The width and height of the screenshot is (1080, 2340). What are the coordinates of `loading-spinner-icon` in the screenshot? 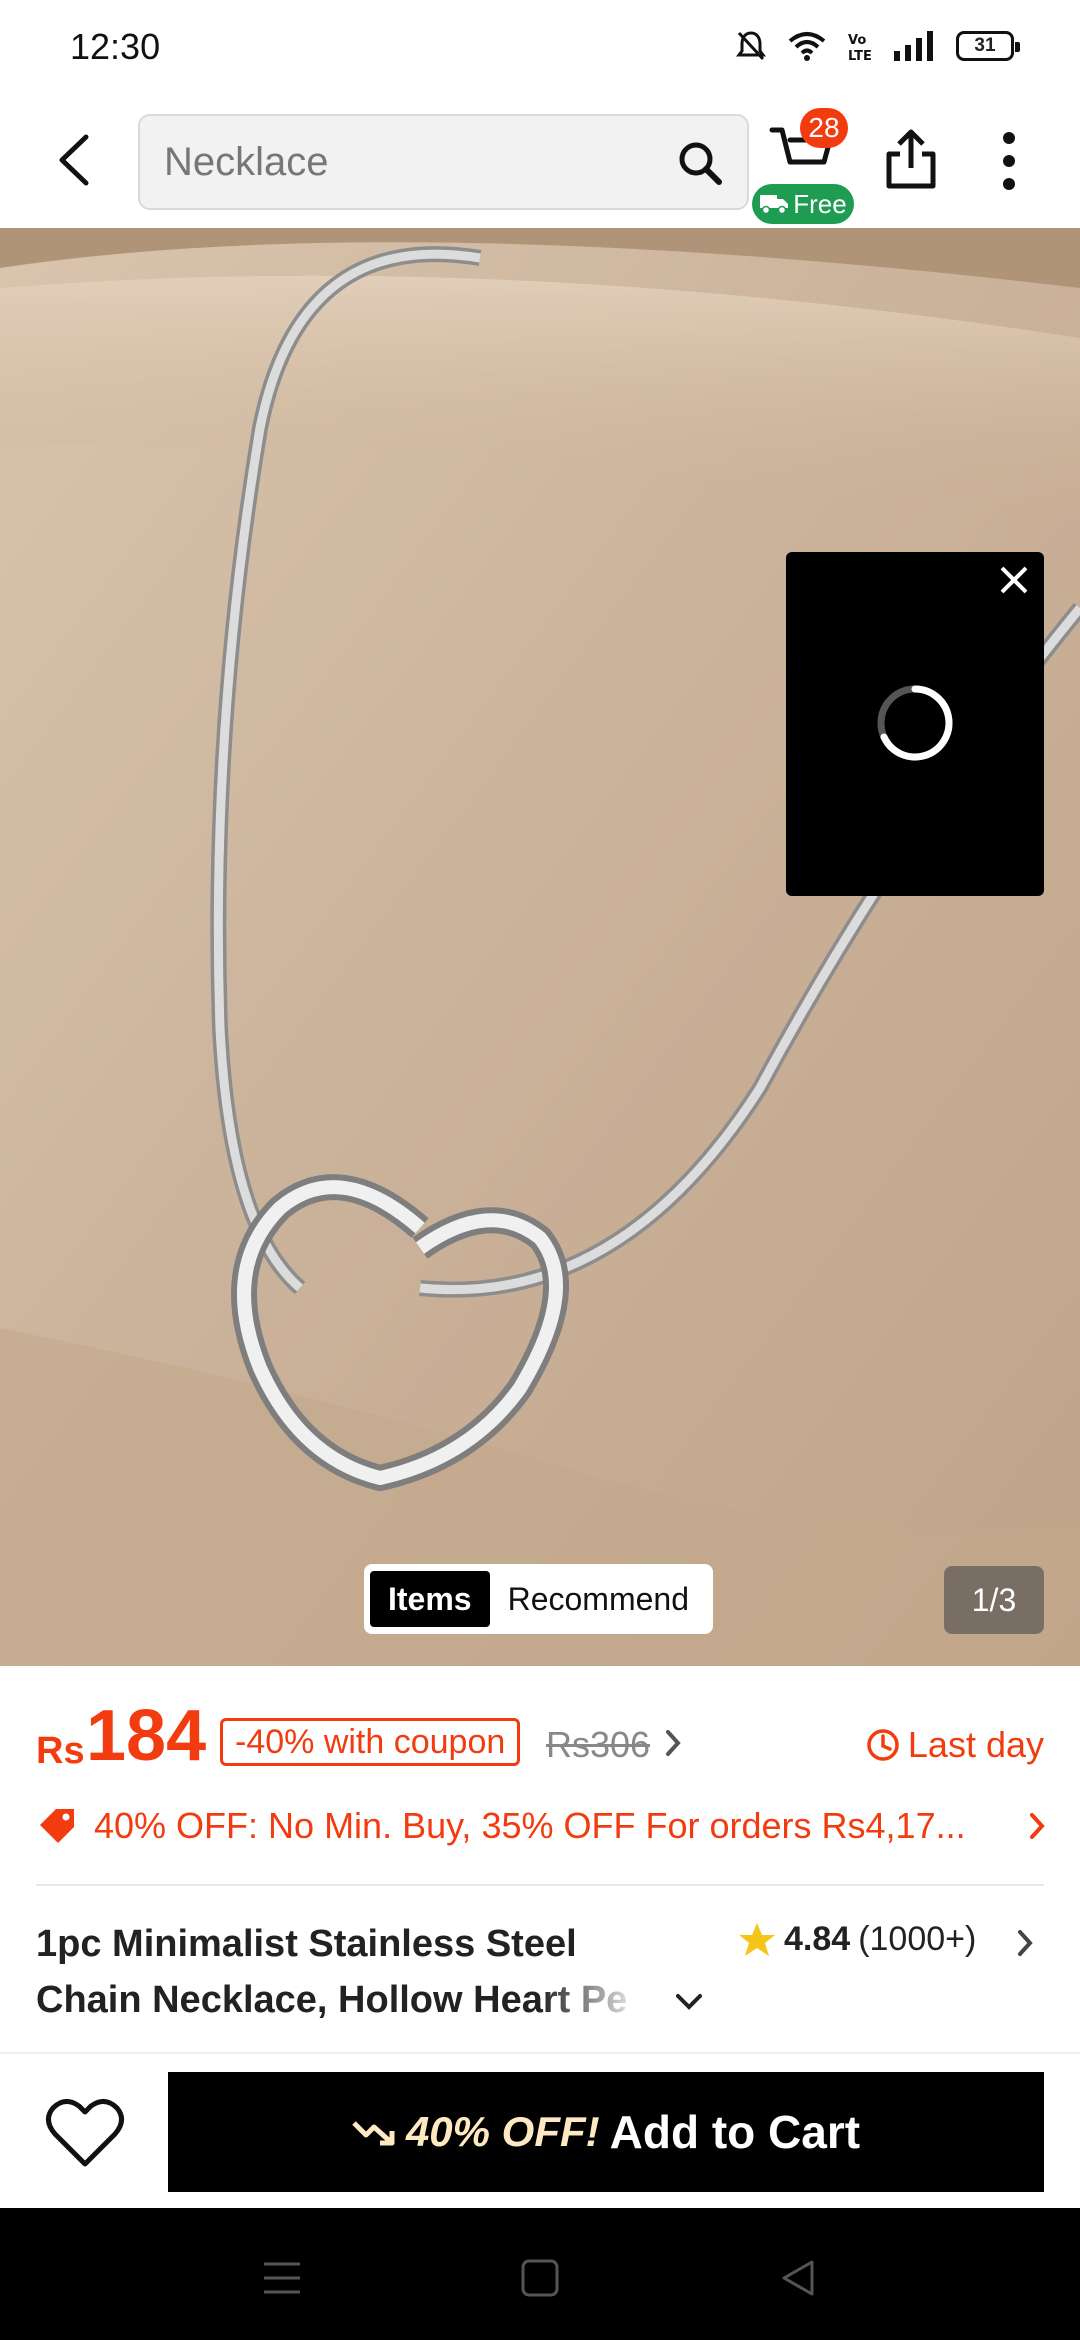 It's located at (915, 723).